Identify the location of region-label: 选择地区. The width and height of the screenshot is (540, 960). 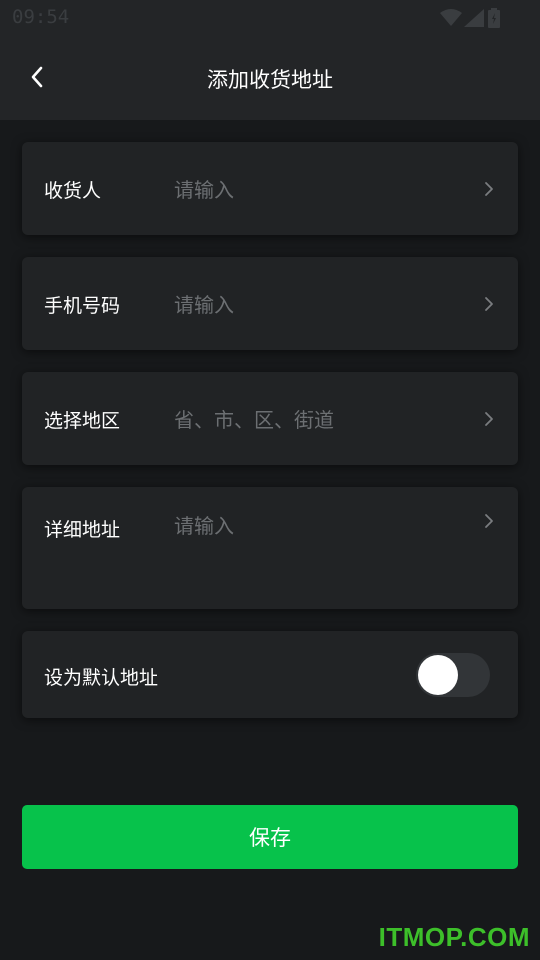
(82, 421).